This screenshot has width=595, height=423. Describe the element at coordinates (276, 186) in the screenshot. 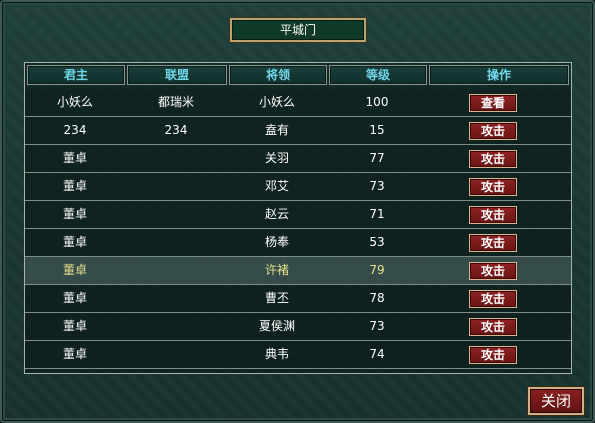

I see `general-cell: 邓艾` at that location.